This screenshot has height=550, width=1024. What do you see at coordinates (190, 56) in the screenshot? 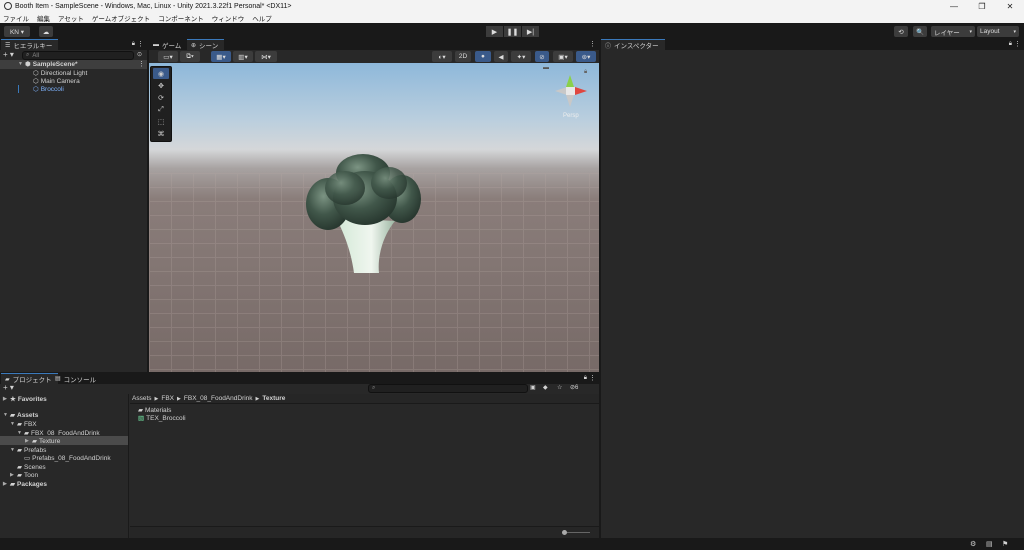
I see `transform-mode-dropdown: ⧉▾` at bounding box center [190, 56].